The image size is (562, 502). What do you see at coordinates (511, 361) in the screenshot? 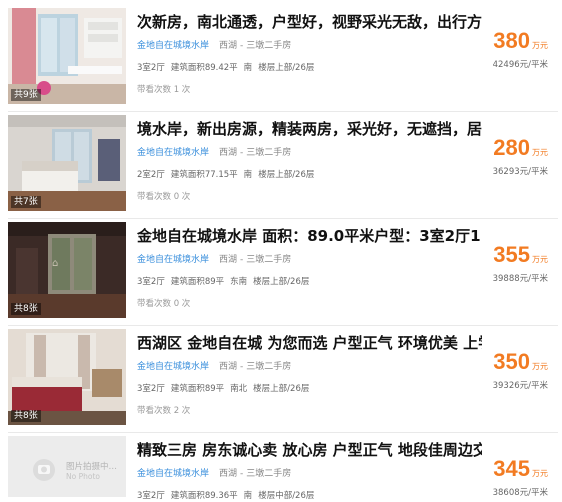
I see `price-value: 350` at bounding box center [511, 361].